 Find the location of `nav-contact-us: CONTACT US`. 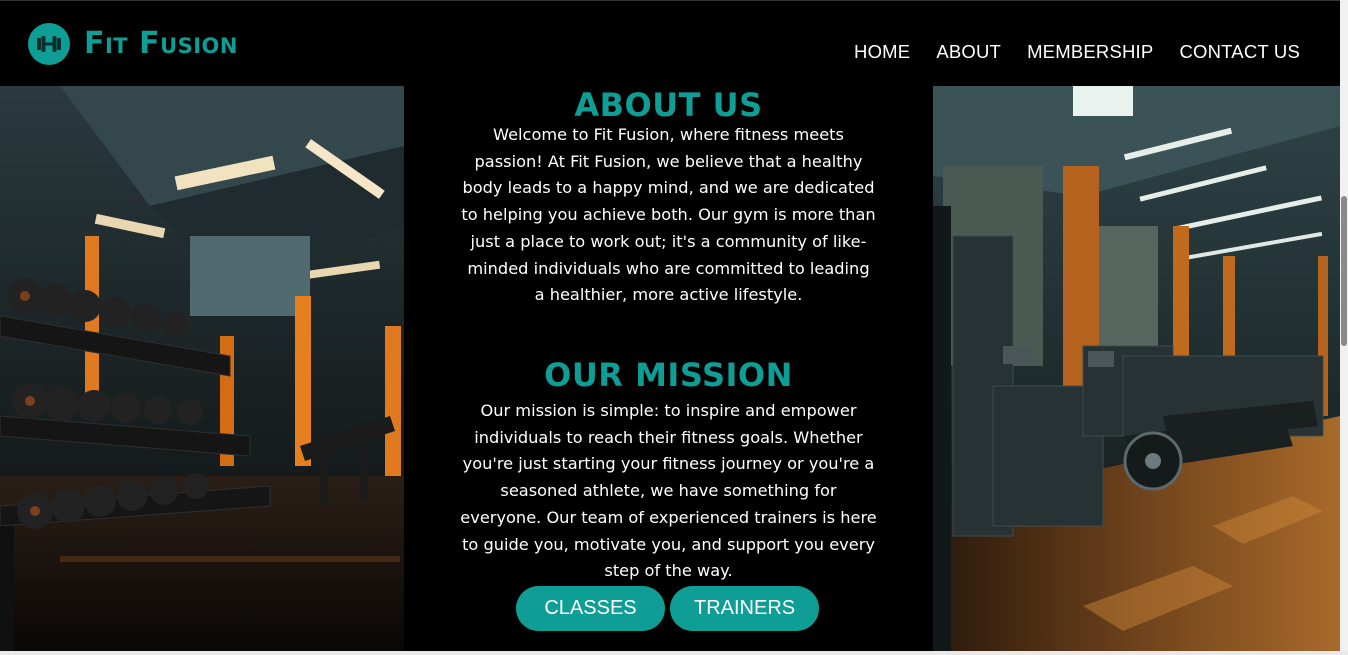

nav-contact-us: CONTACT US is located at coordinates (1239, 52).